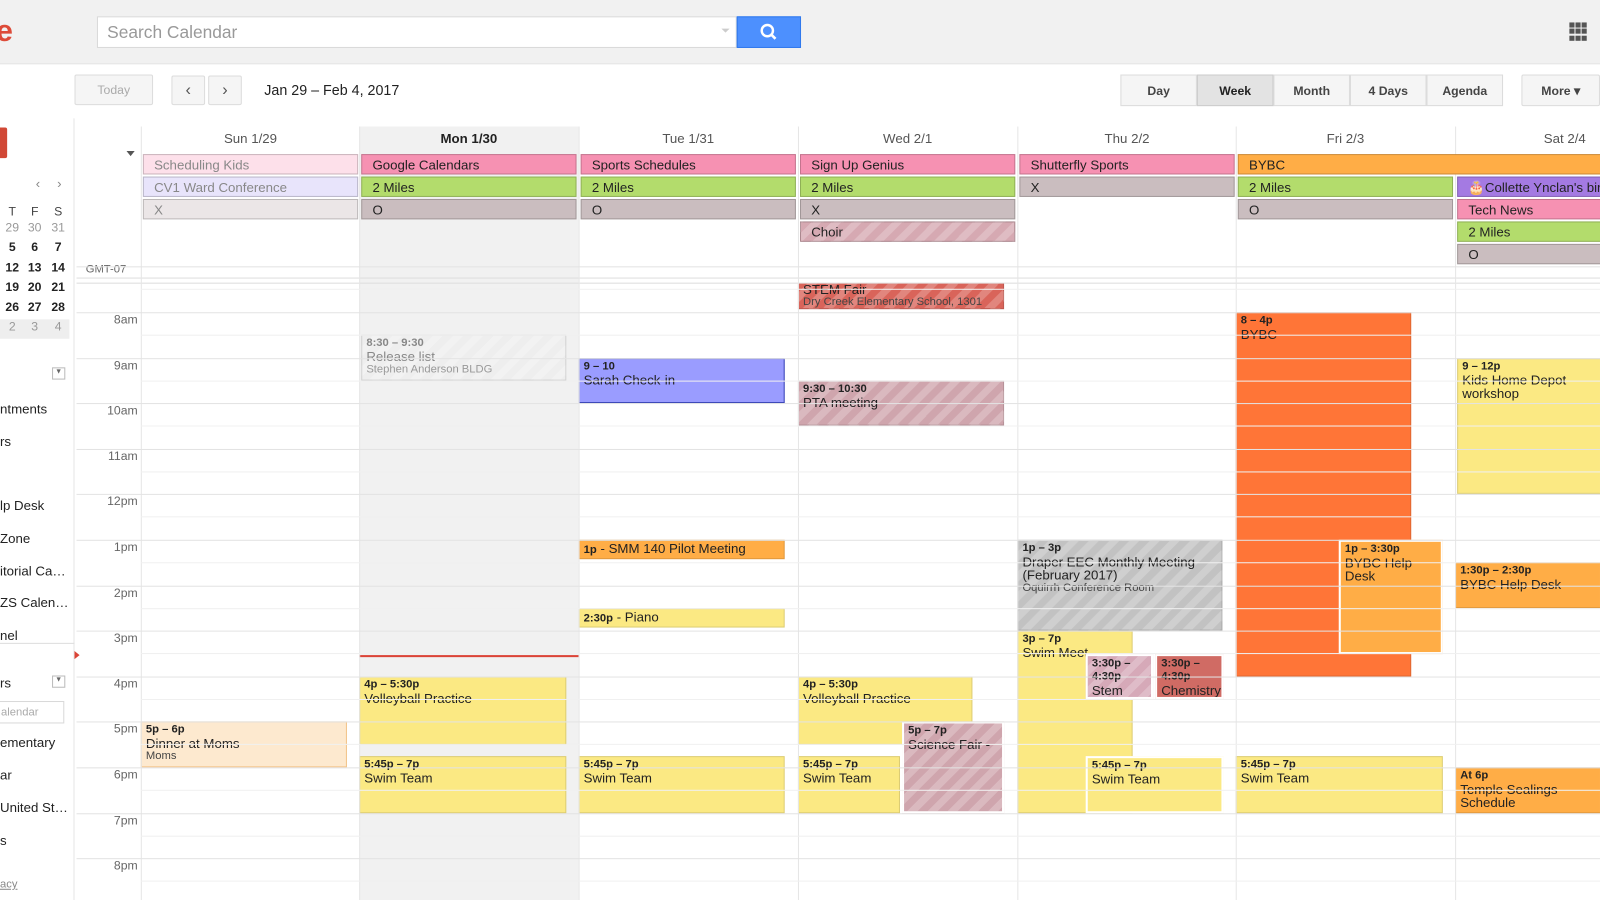  What do you see at coordinates (1418, 164) in the screenshot?
I see `allday-event: BYBC` at bounding box center [1418, 164].